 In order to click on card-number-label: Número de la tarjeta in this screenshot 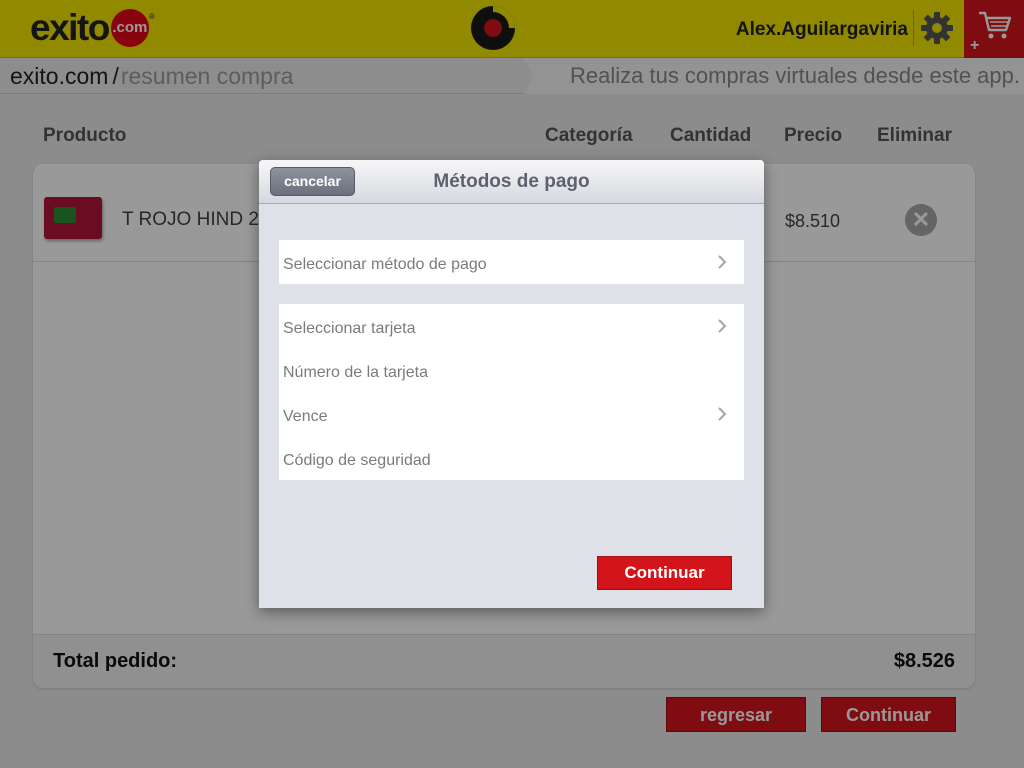, I will do `click(355, 372)`.